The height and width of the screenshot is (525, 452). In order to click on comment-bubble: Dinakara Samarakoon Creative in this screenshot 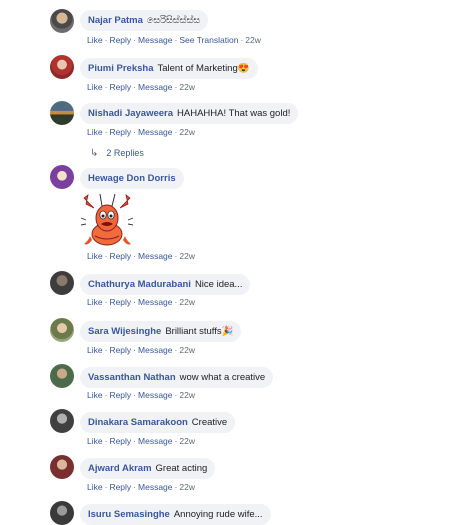, I will do `click(158, 422)`.